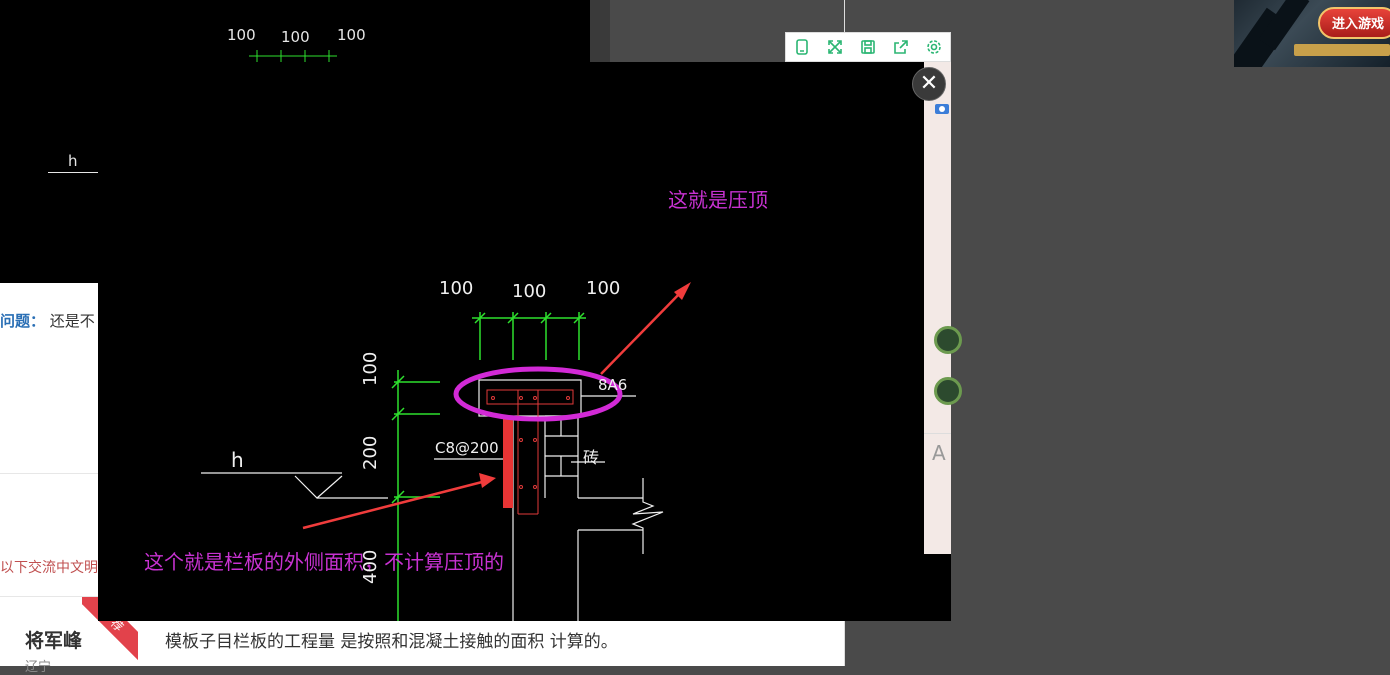  I want to click on user-name: 将军峰, so click(53, 639).